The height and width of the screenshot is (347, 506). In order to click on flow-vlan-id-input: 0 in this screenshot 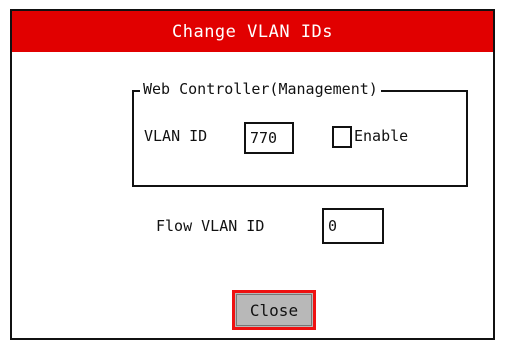, I will do `click(353, 226)`.